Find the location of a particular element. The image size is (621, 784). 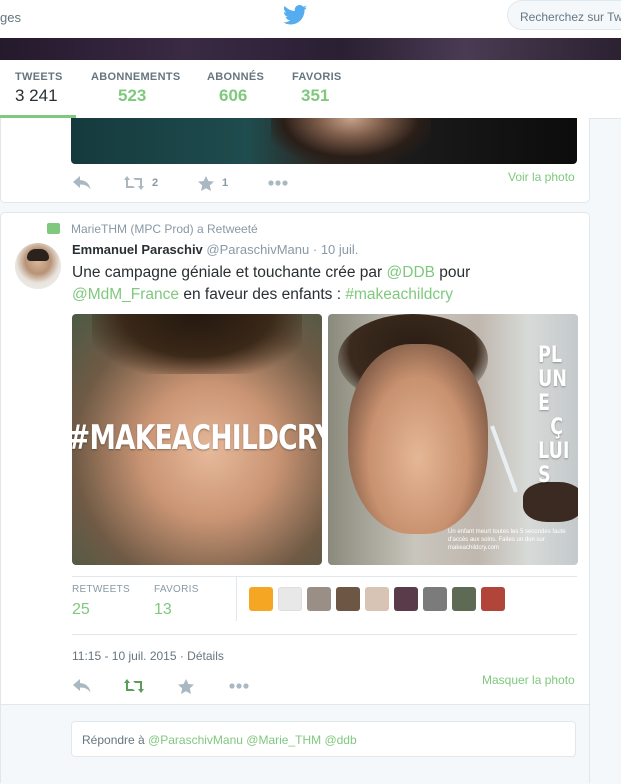

tweet-card: 2 1 Voir la photo is located at coordinates (295, 160).